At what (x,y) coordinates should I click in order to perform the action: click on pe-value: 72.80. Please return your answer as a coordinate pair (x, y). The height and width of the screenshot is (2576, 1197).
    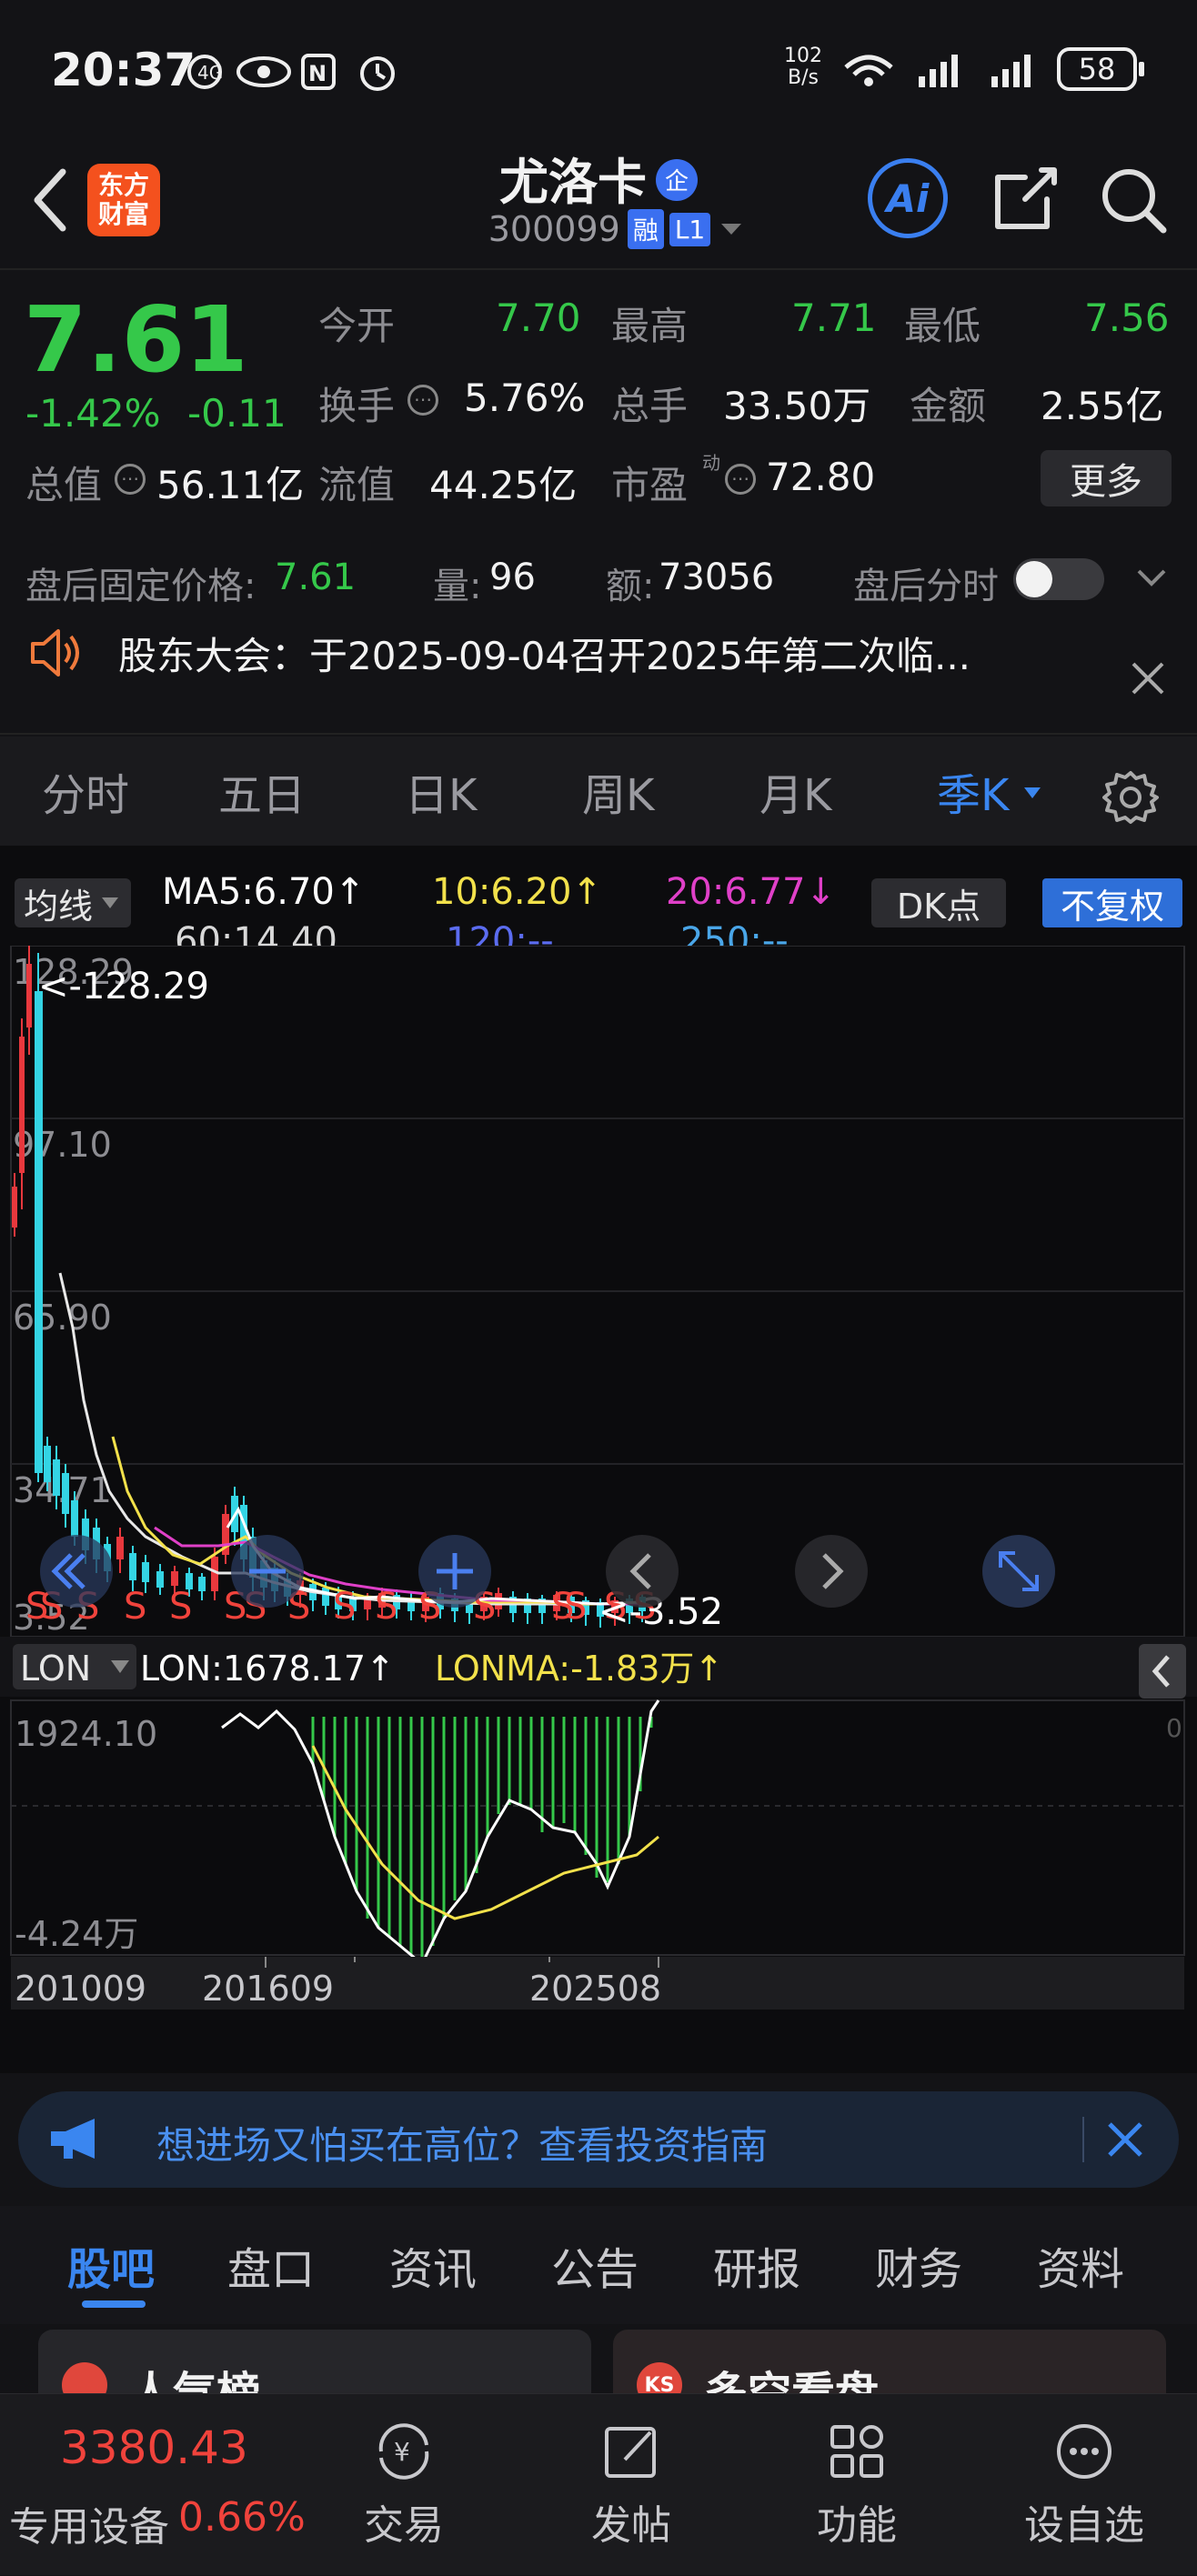
    Looking at the image, I should click on (821, 477).